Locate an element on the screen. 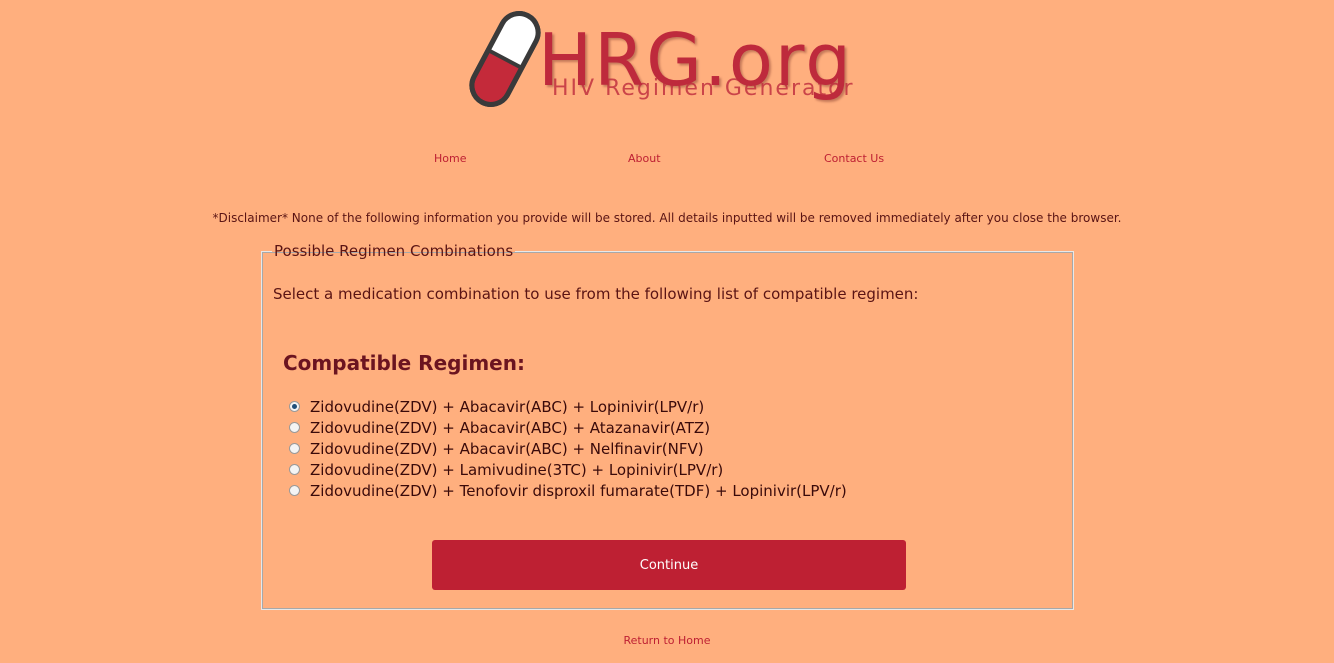 This screenshot has width=1334, height=663. nav-link-about: About is located at coordinates (644, 158).